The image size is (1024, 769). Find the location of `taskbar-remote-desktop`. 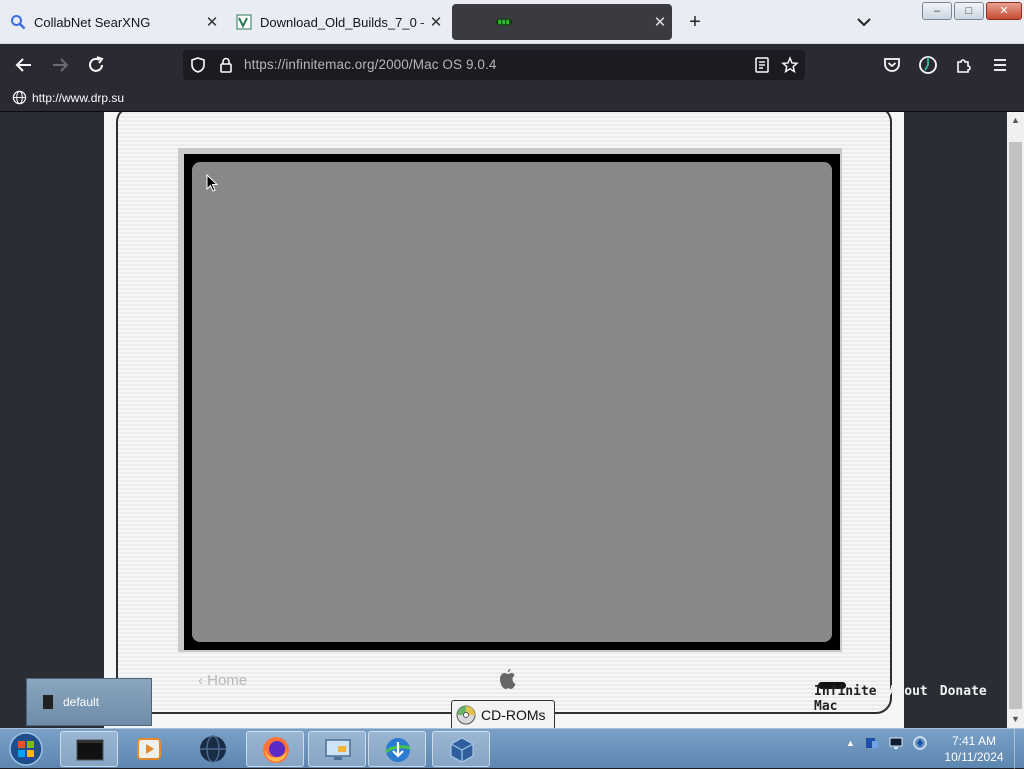

taskbar-remote-desktop is located at coordinates (337, 749).